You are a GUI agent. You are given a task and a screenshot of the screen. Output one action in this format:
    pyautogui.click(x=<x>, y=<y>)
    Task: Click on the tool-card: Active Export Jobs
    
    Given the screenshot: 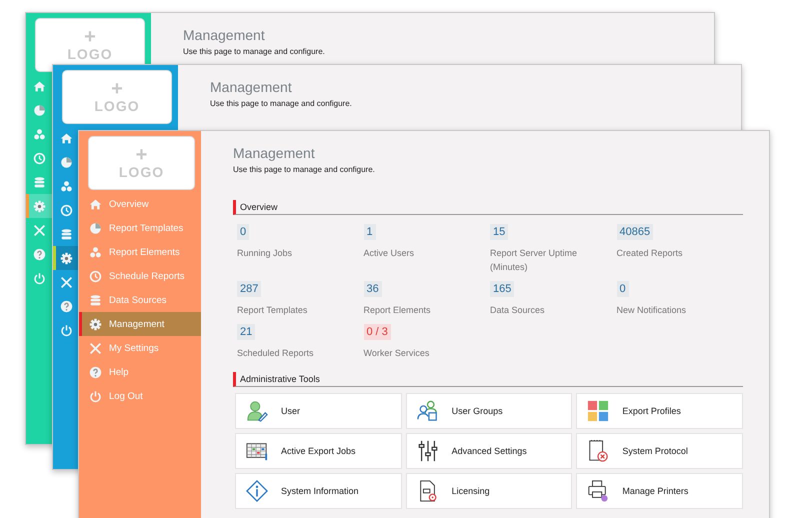 What is the action you would take?
    pyautogui.click(x=318, y=451)
    